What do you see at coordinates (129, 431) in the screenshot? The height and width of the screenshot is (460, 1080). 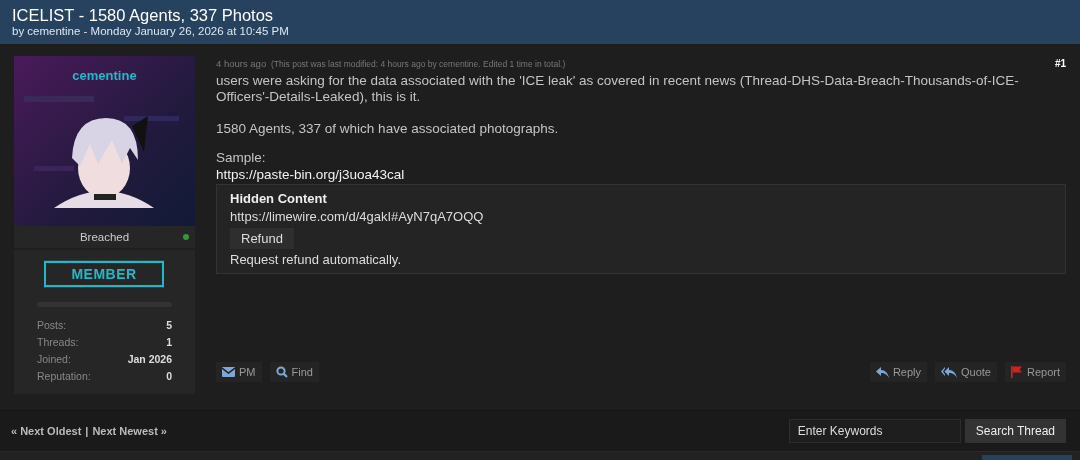 I see `next-newest-link: Next Newest »` at bounding box center [129, 431].